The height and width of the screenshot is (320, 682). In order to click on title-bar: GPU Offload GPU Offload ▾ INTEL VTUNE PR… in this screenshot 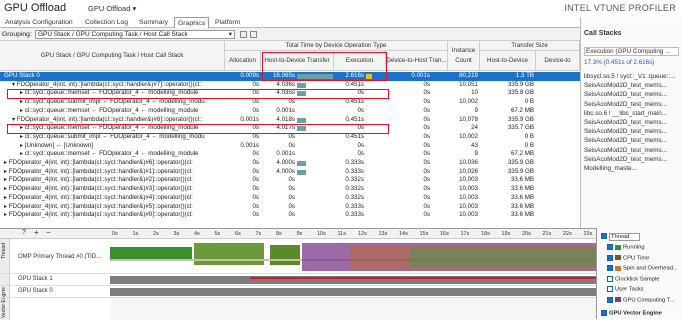, I will do `click(341, 8)`.